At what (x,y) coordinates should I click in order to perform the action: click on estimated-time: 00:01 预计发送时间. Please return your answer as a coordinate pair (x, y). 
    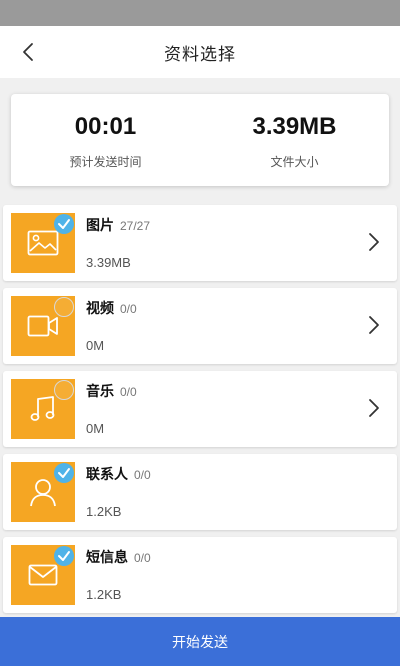
    Looking at the image, I should click on (105, 140).